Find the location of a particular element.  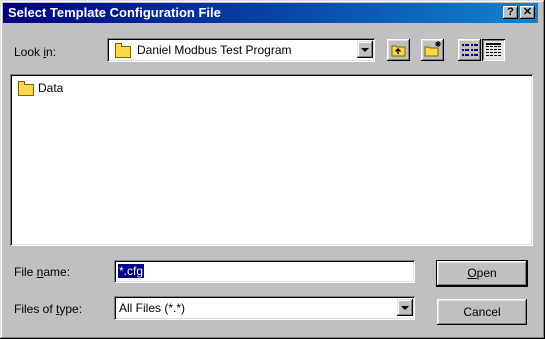

file-type-combobox: All Files (*.*) is located at coordinates (264, 308).